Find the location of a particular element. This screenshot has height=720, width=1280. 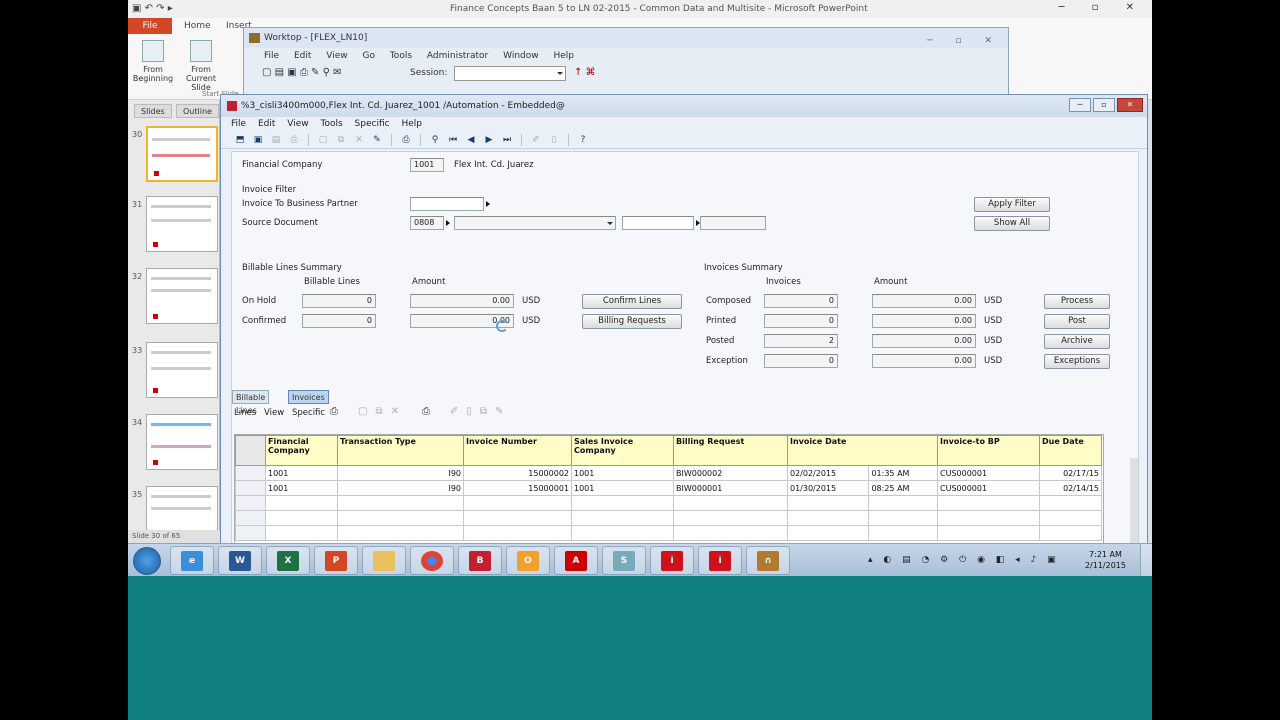

open-icon: ⬒ is located at coordinates (240, 140).